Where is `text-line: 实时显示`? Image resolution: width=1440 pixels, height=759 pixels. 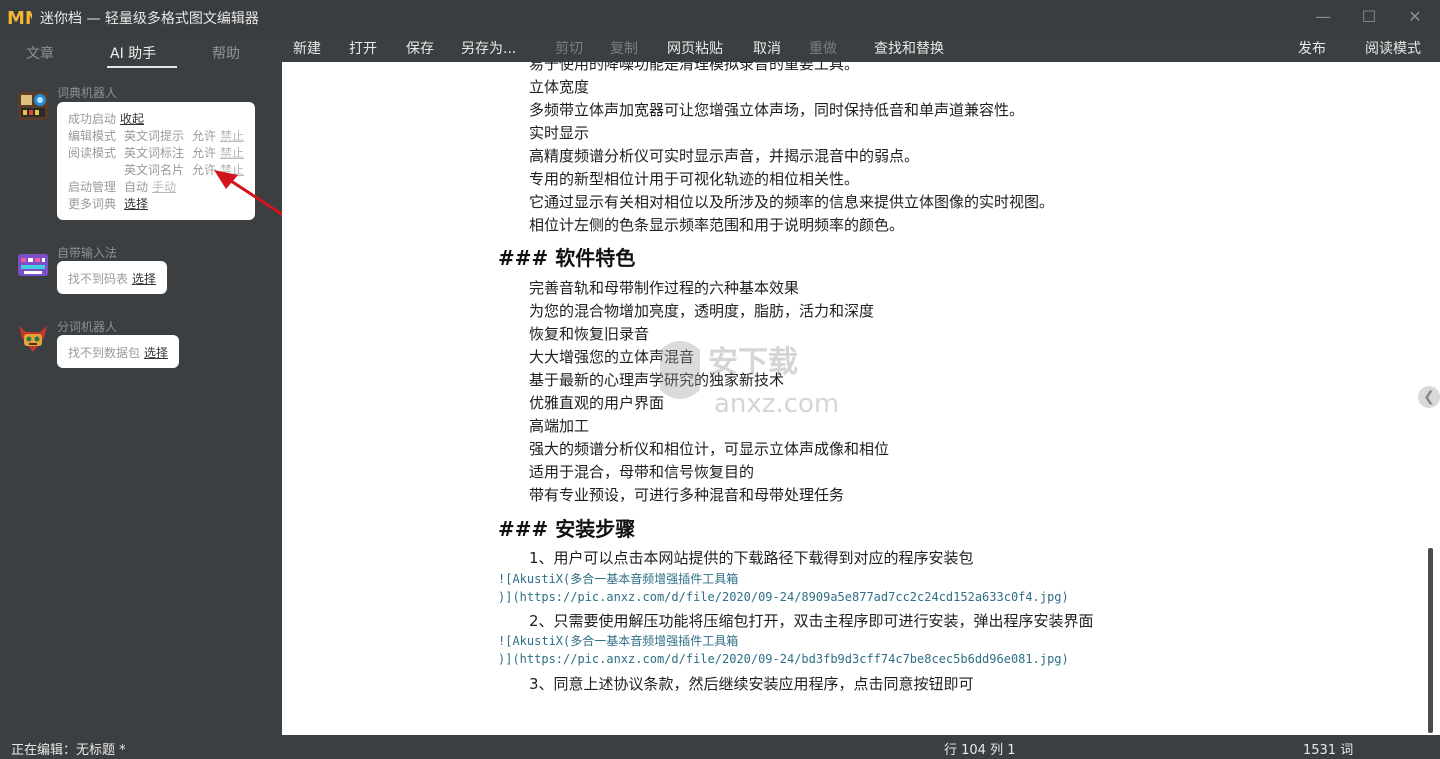 text-line: 实时显示 is located at coordinates (559, 133).